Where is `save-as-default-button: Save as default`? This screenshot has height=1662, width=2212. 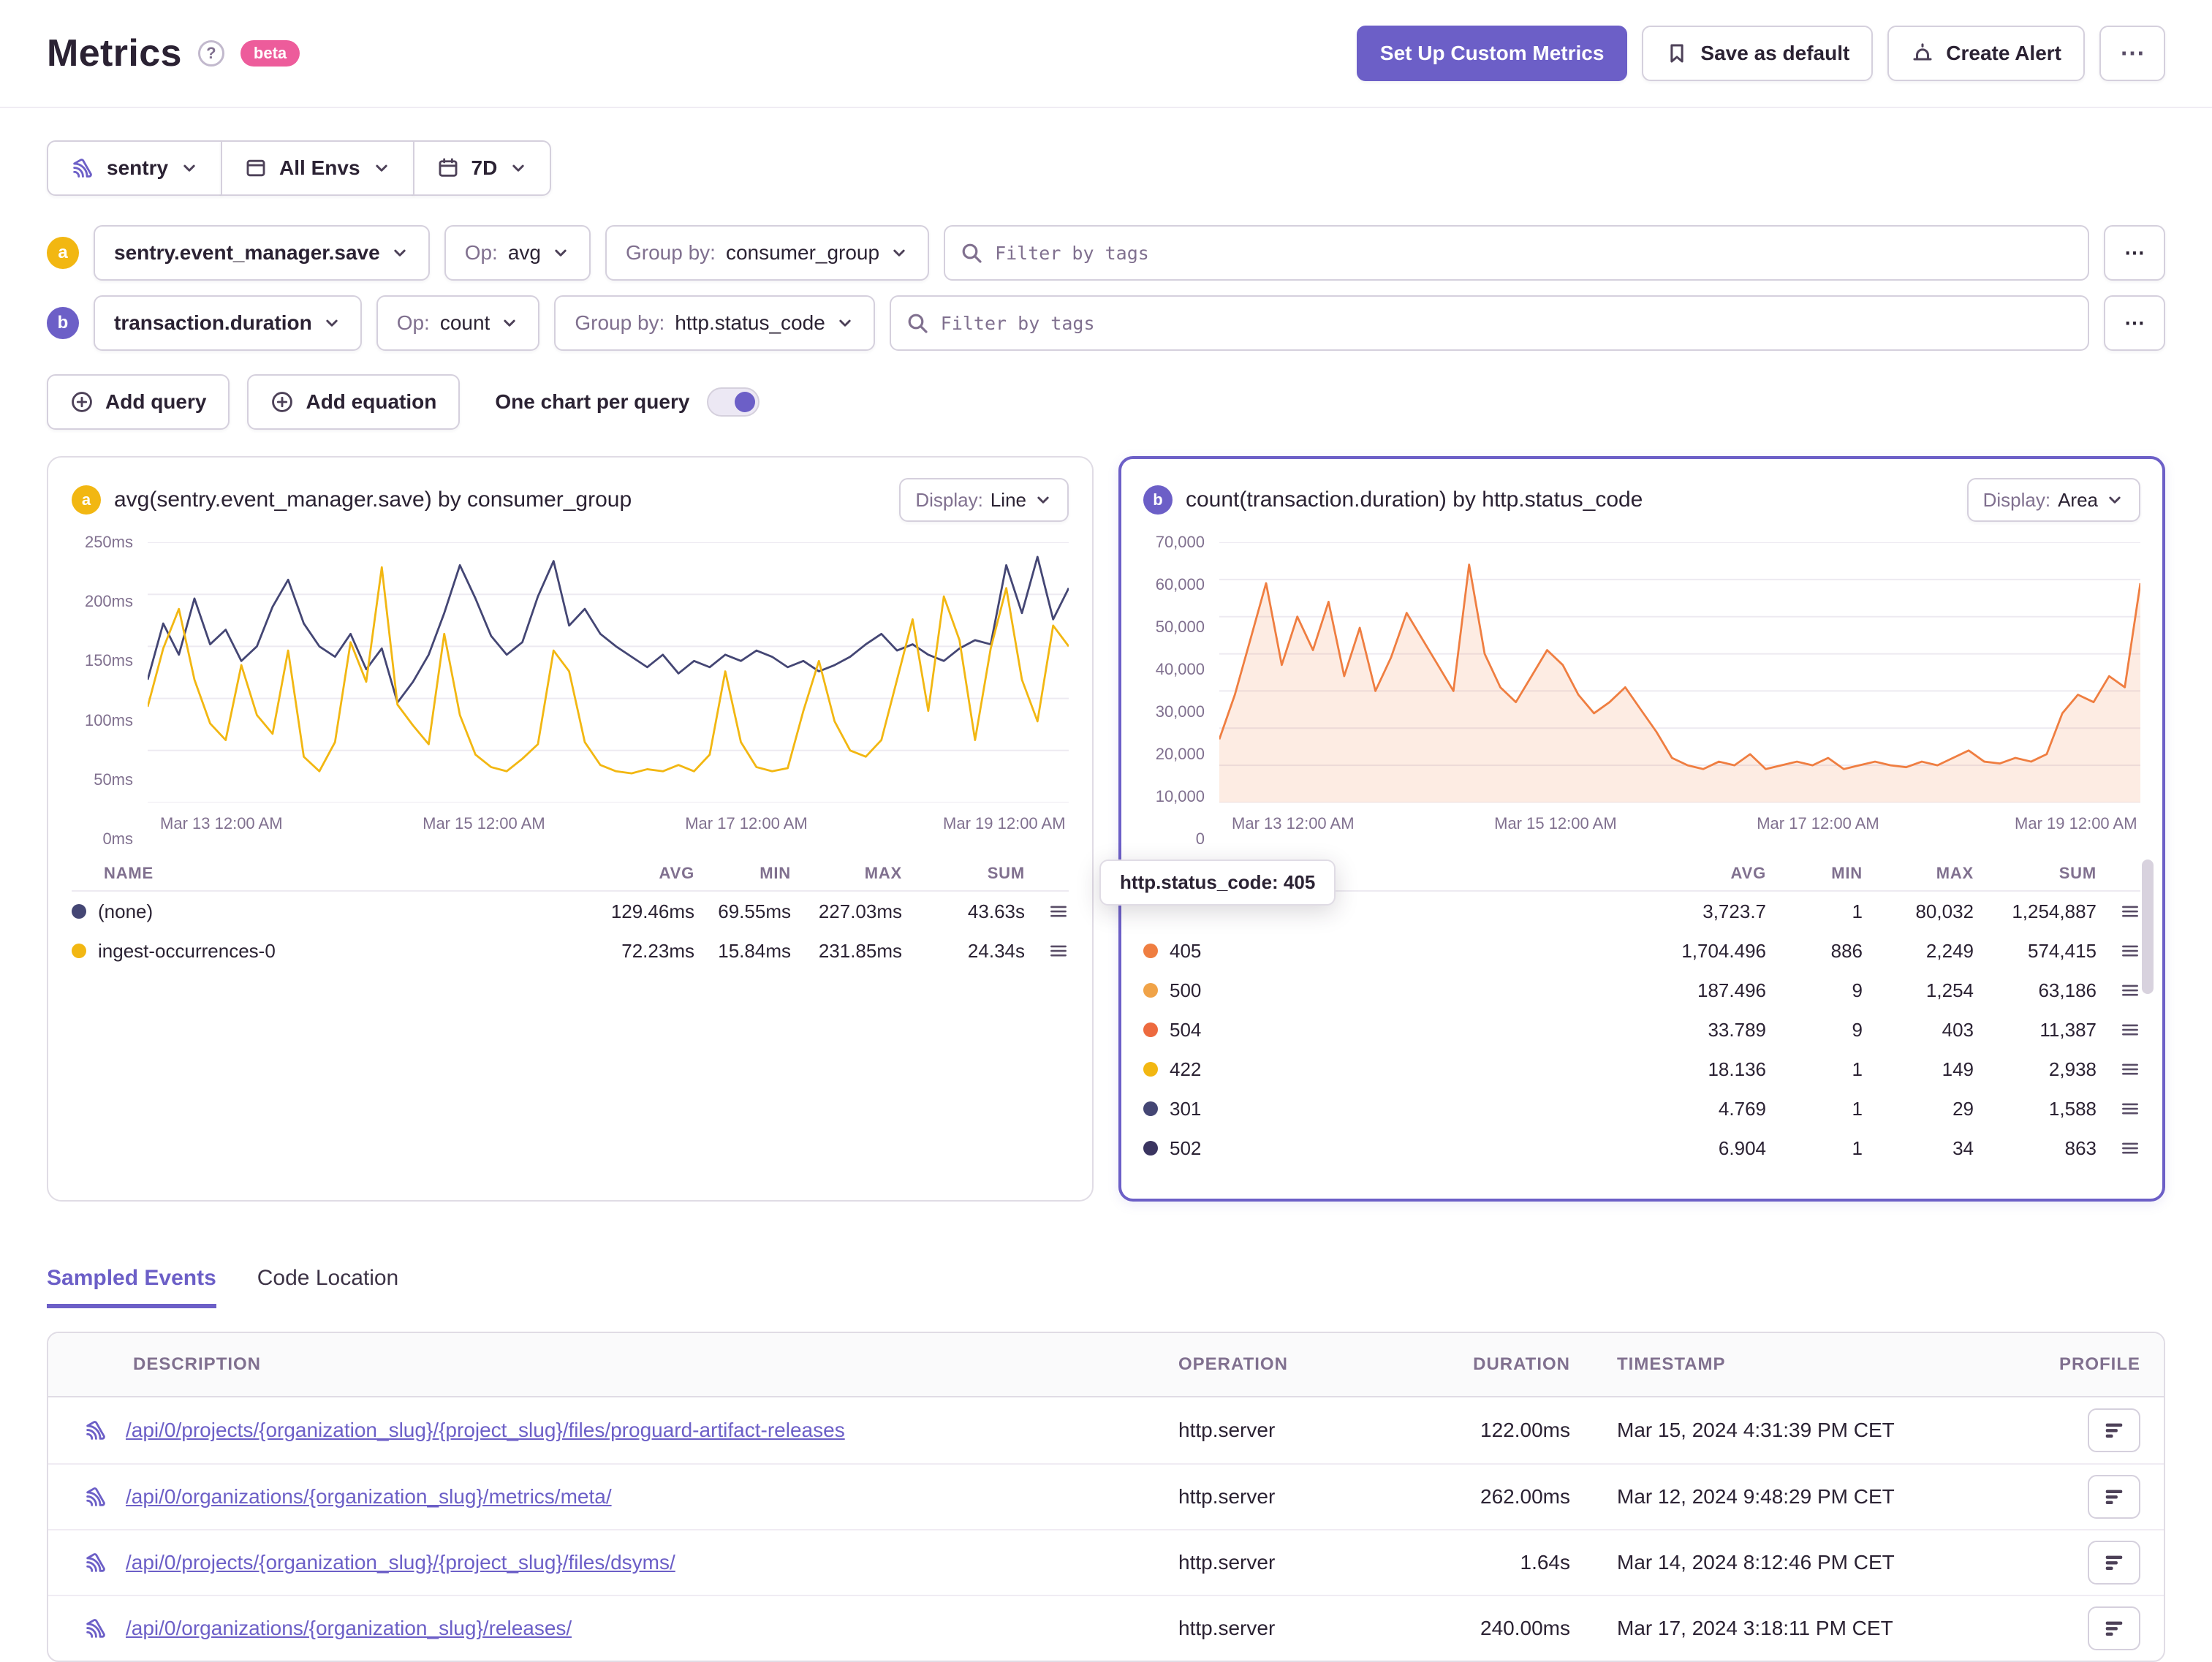 save-as-default-button: Save as default is located at coordinates (1758, 53).